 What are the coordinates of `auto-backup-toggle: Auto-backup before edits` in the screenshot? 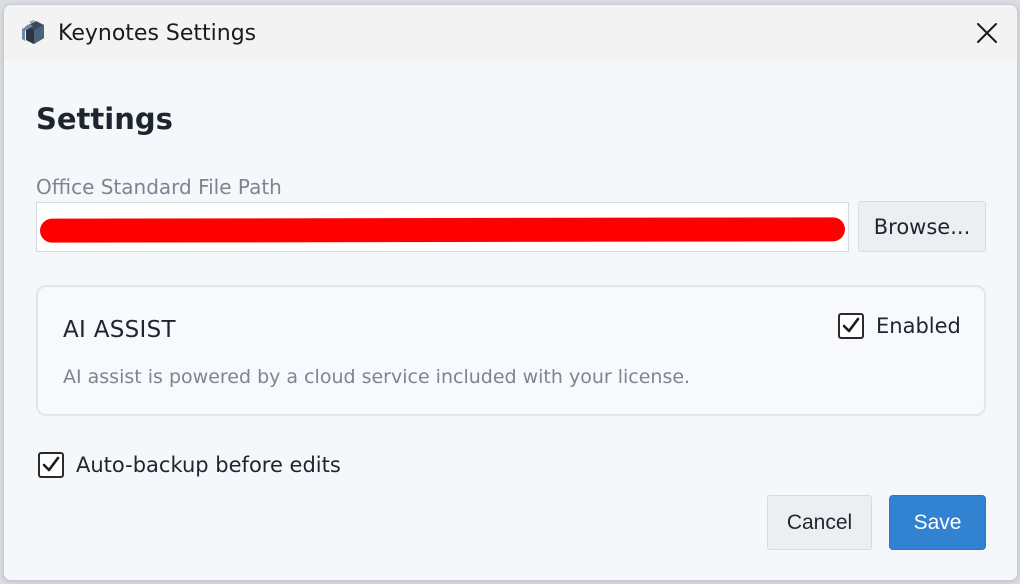 It's located at (189, 465).